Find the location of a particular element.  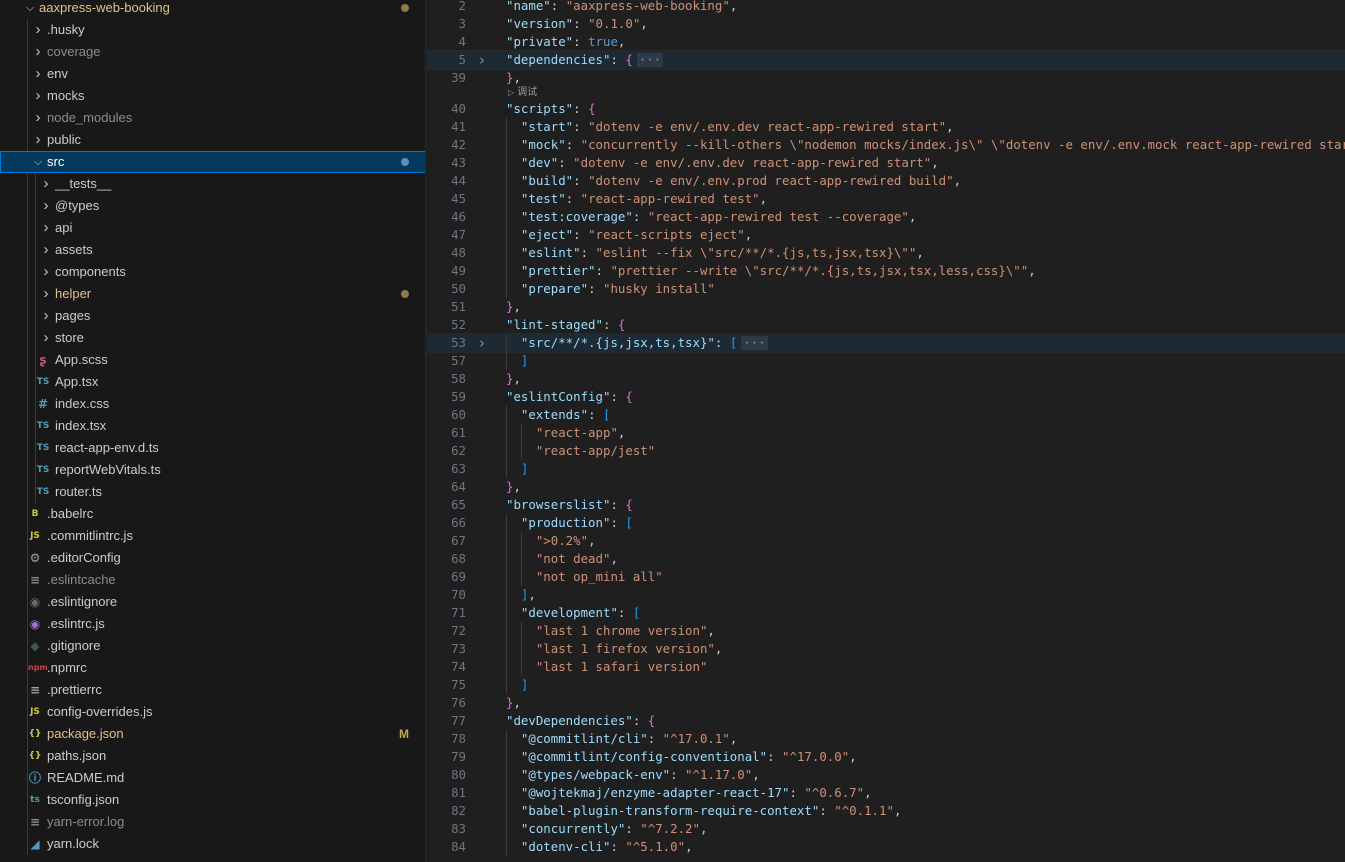

code-line: 47 "eject": "react-scripts eject", is located at coordinates (886, 235).